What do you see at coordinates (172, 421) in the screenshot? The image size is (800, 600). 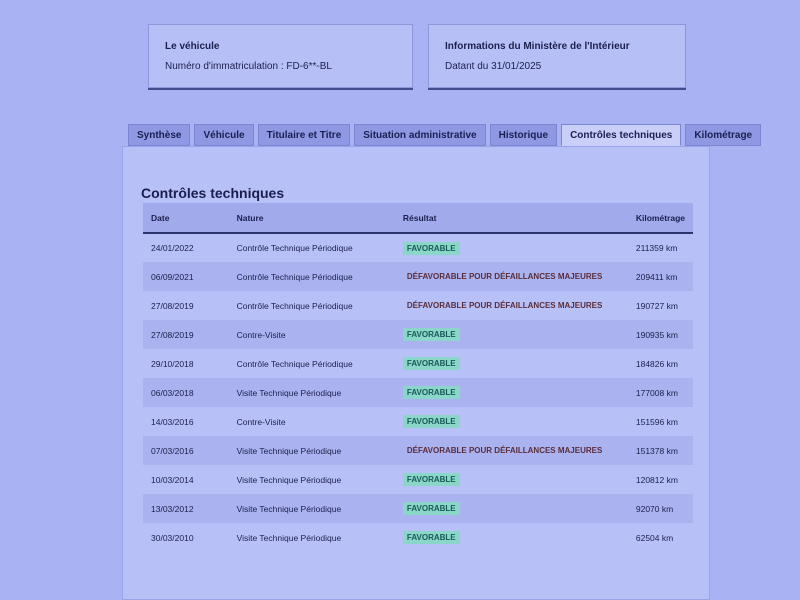 I see `cell-date: 14/03/2016` at bounding box center [172, 421].